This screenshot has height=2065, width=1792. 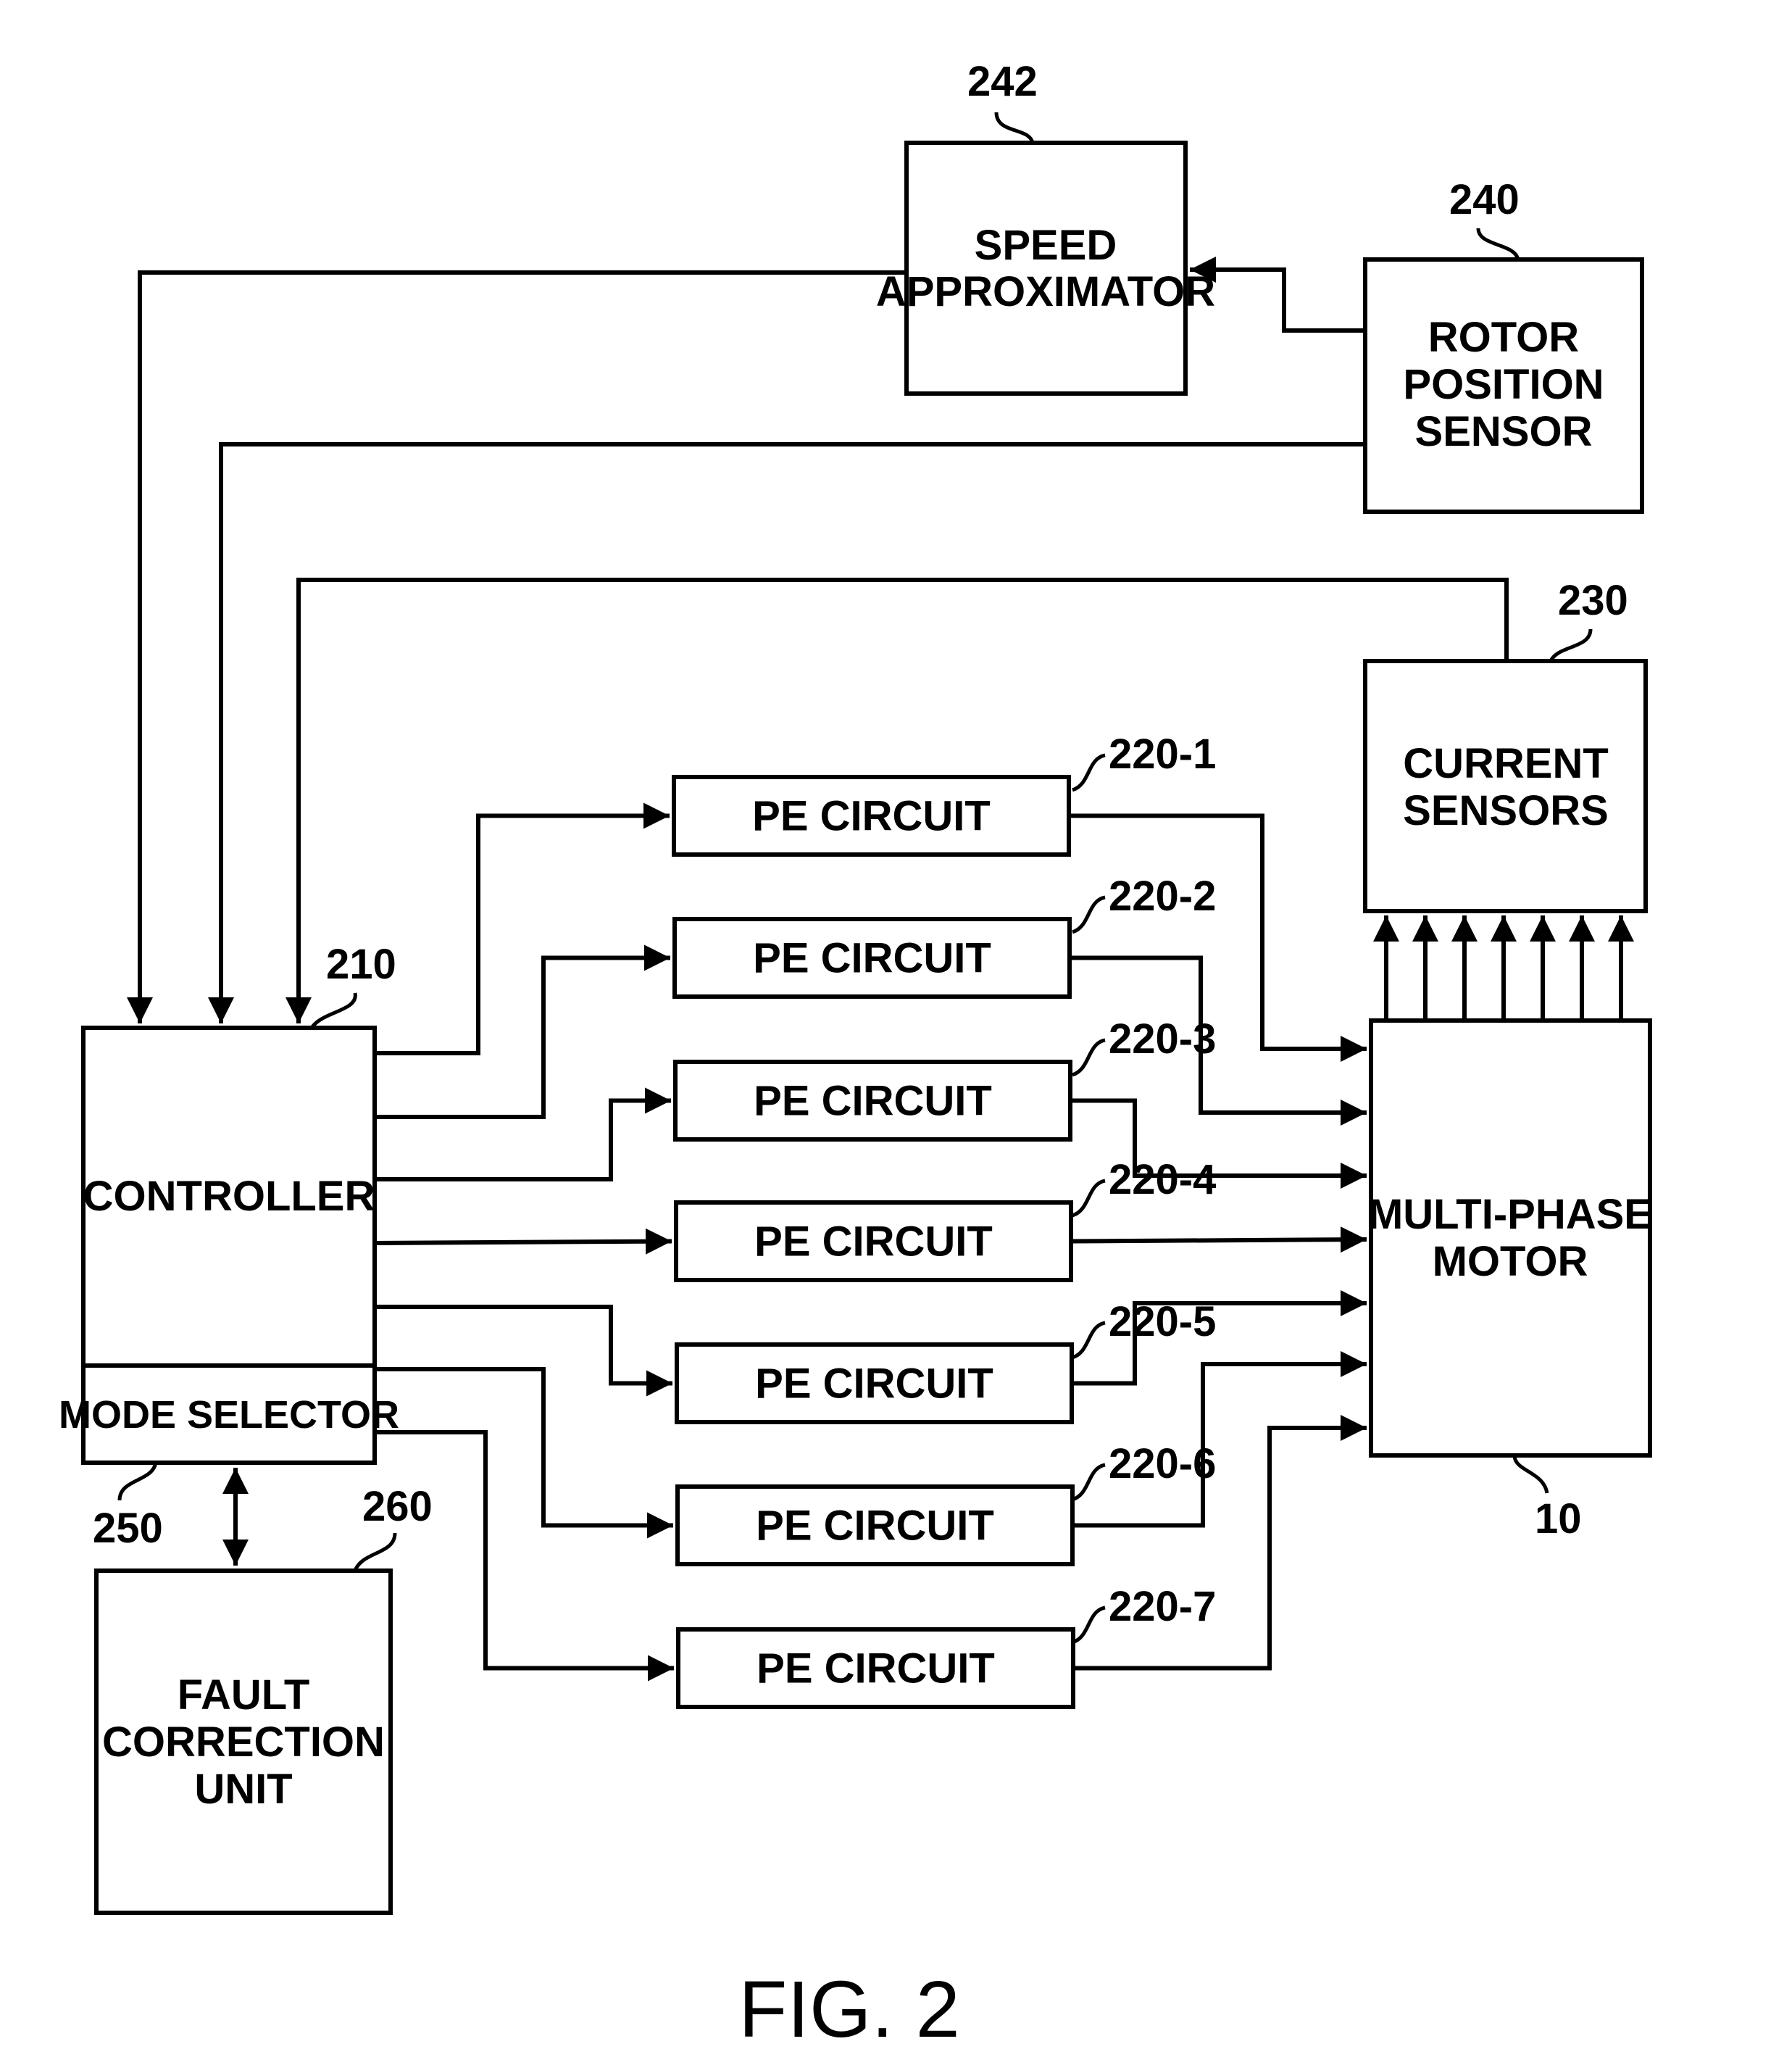 What do you see at coordinates (1162, 754) in the screenshot?
I see `pe-circuit-ref: 220-1` at bounding box center [1162, 754].